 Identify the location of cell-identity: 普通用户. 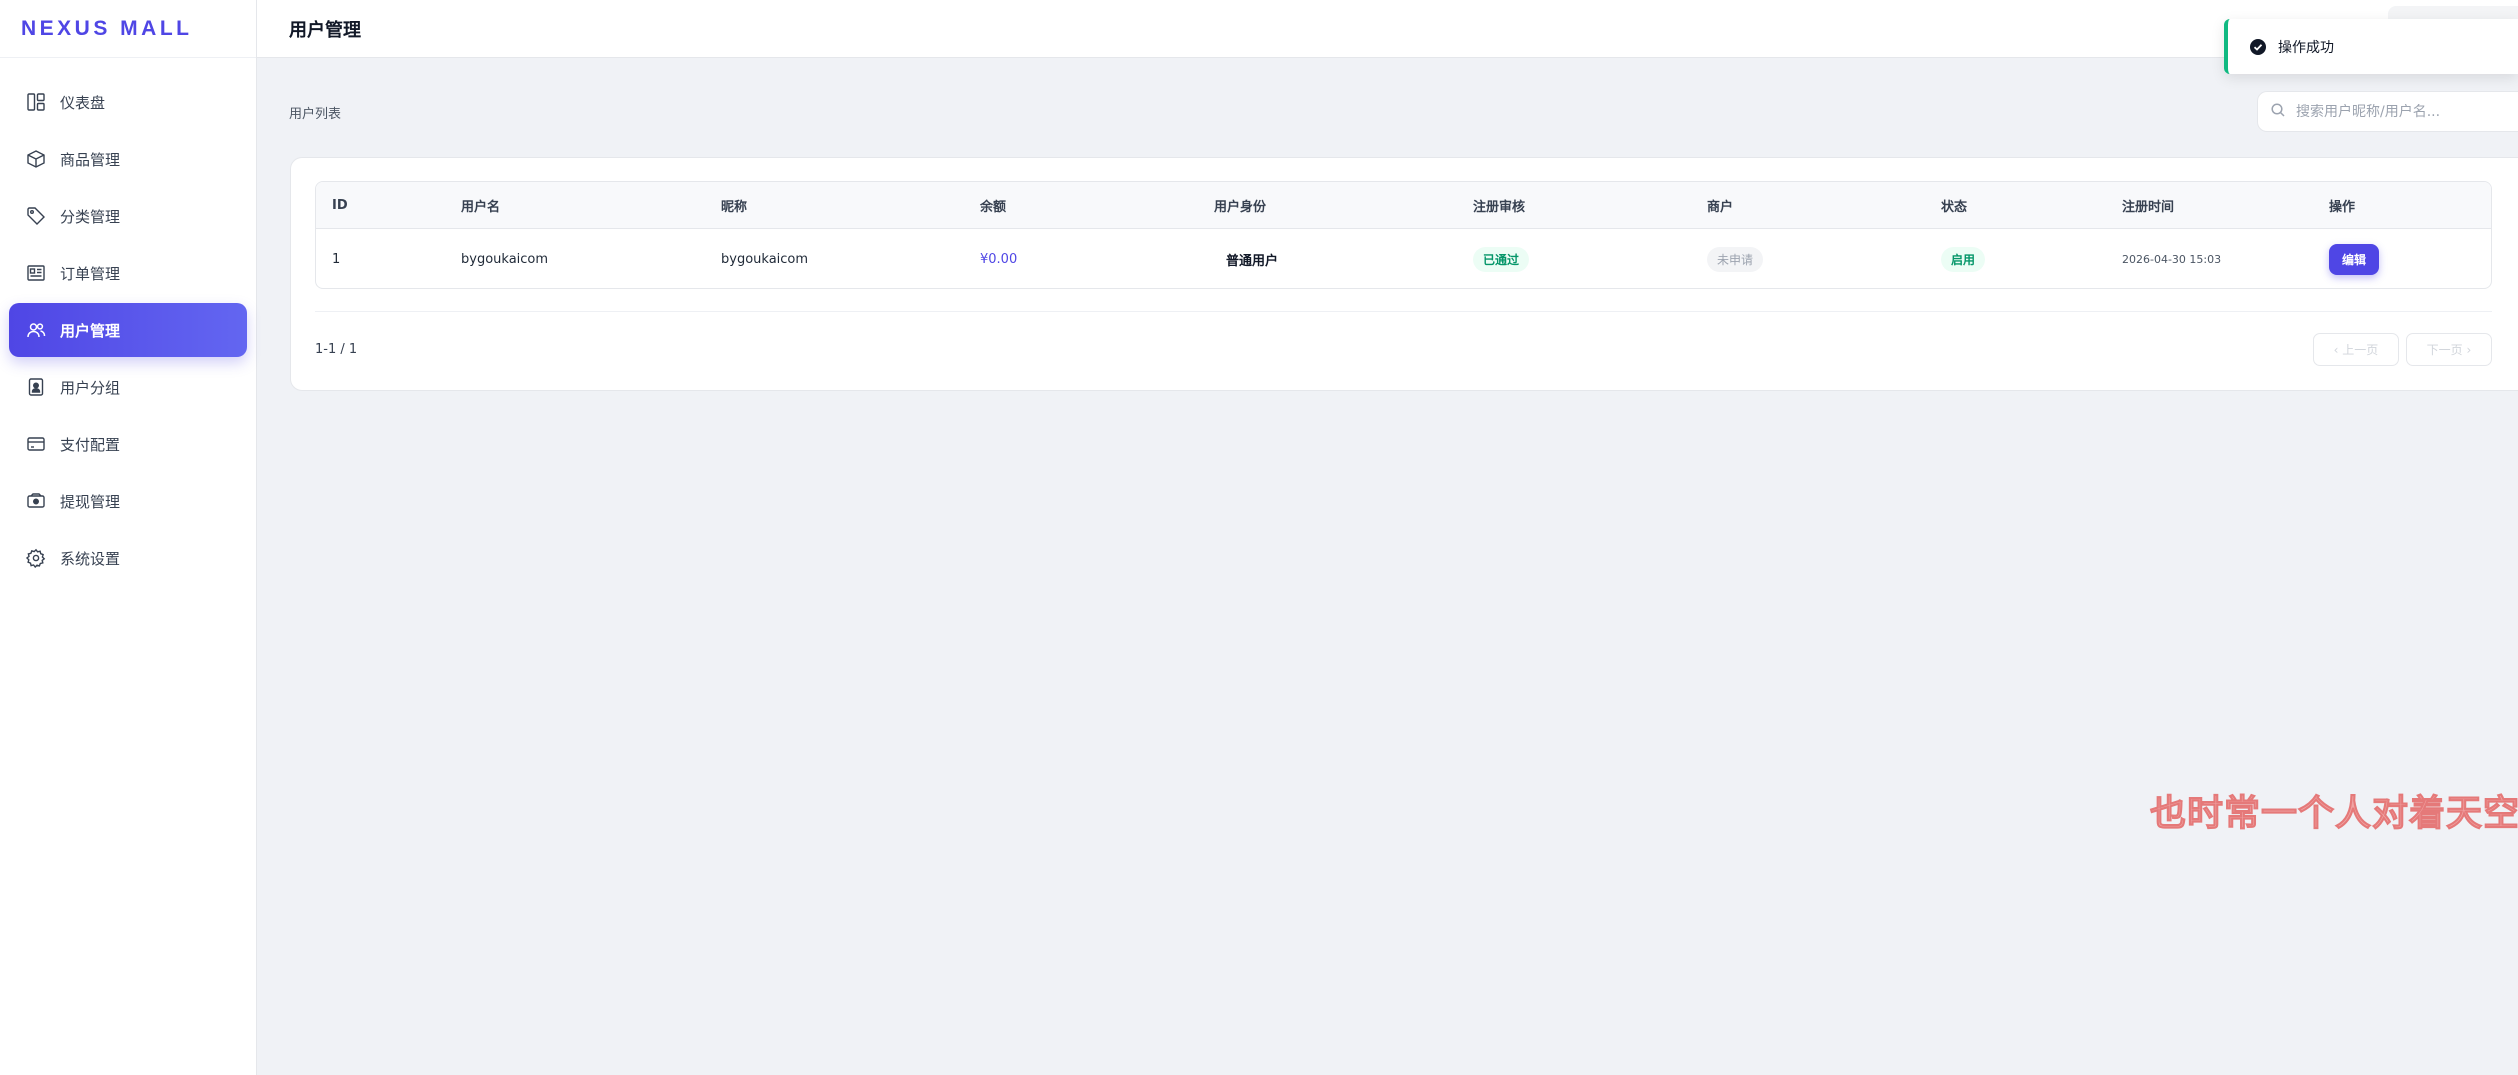
(1252, 261).